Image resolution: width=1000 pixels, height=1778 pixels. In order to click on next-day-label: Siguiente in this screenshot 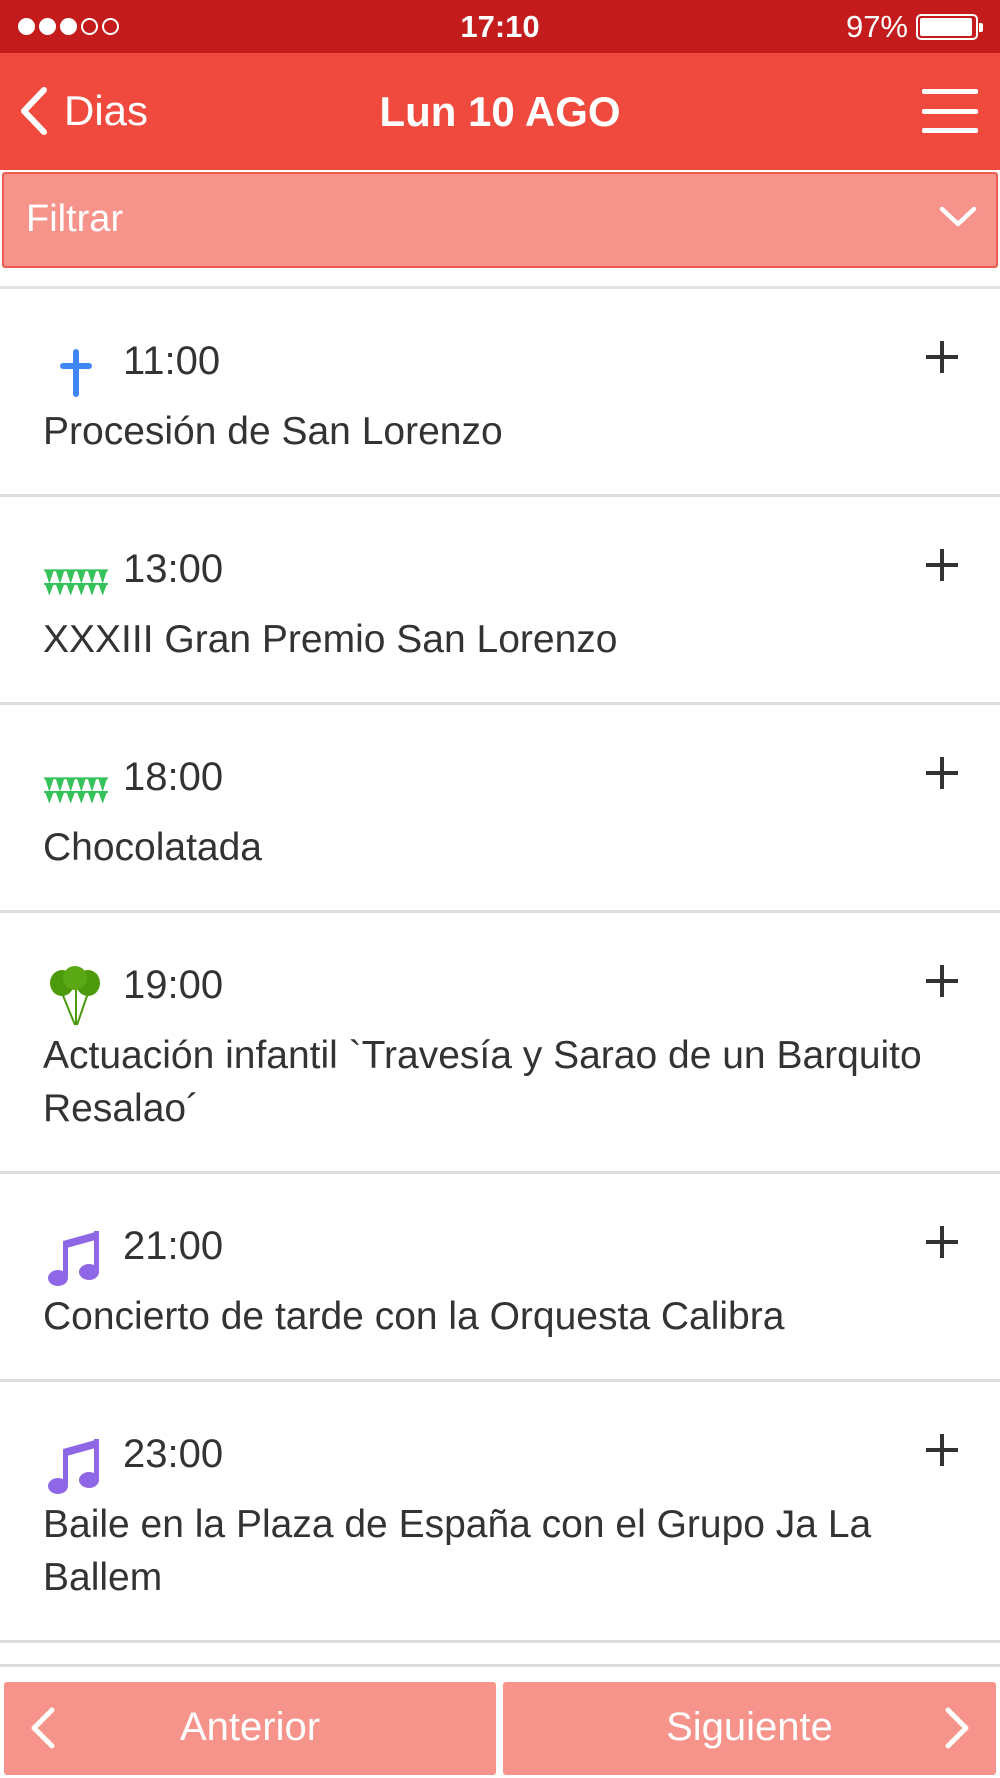, I will do `click(749, 1727)`.